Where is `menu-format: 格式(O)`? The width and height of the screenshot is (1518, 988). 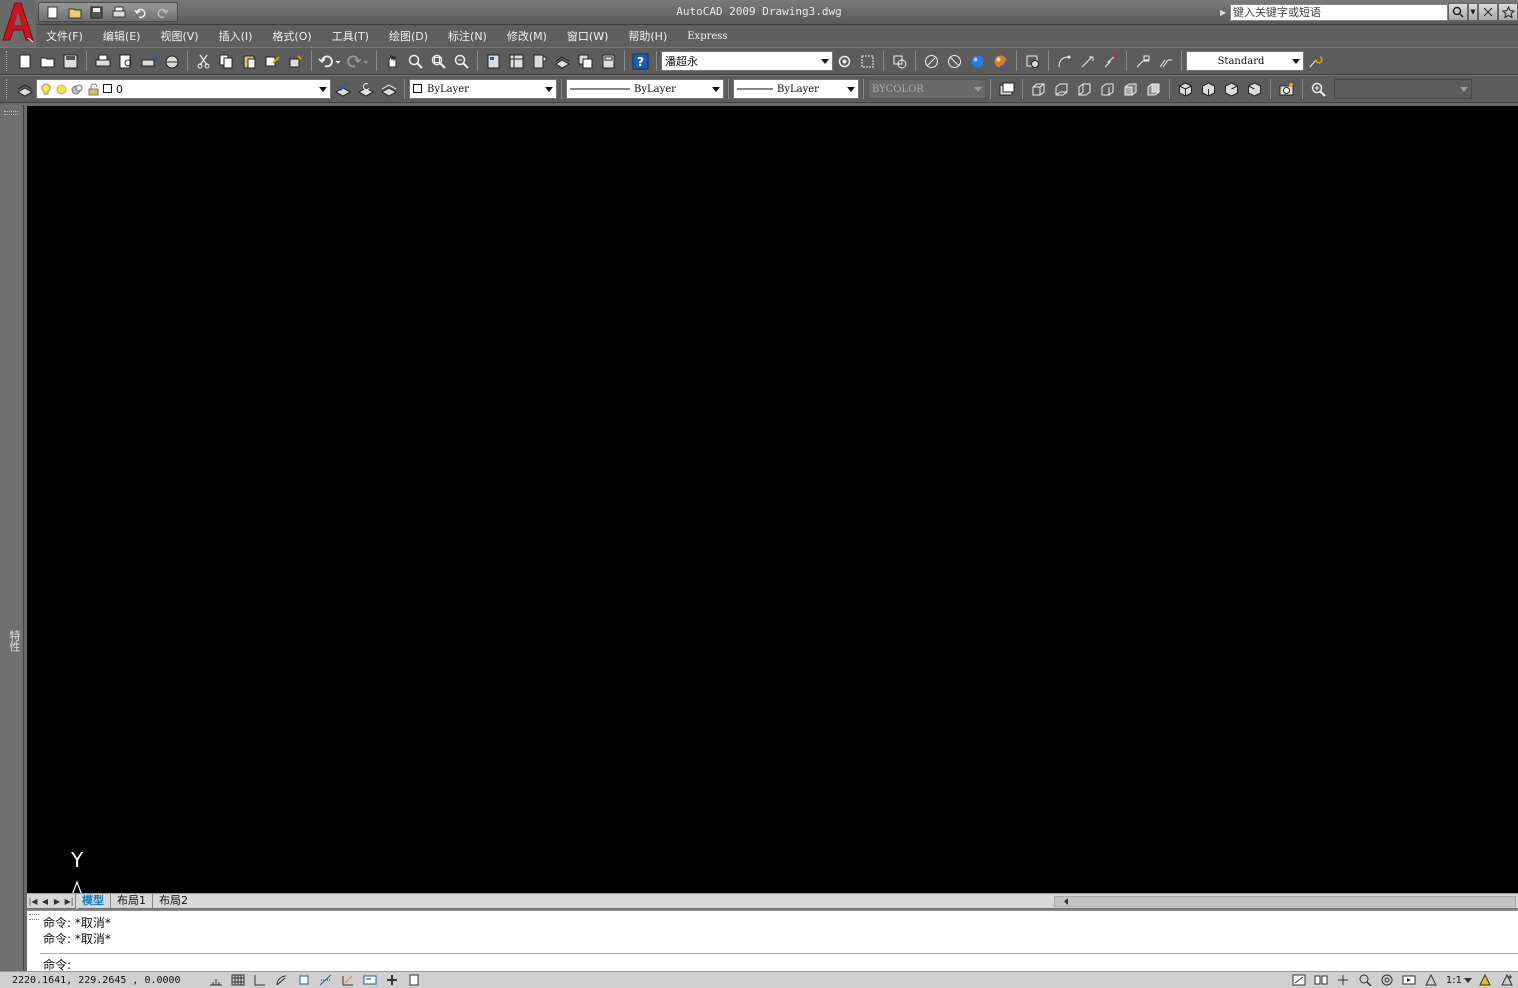
menu-format: 格式(O) is located at coordinates (291, 36).